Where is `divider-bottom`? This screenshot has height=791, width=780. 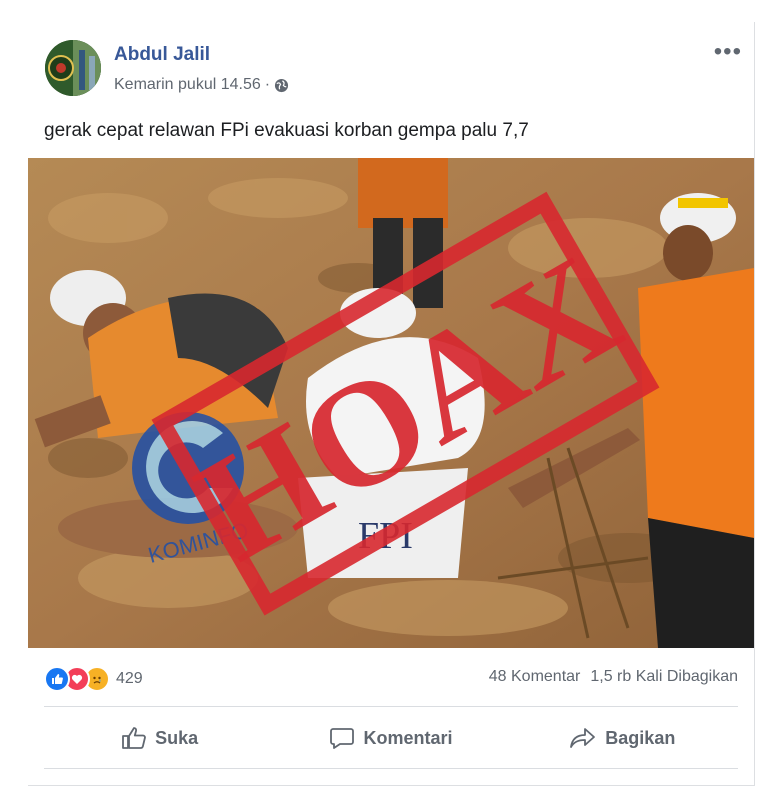 divider-bottom is located at coordinates (391, 768).